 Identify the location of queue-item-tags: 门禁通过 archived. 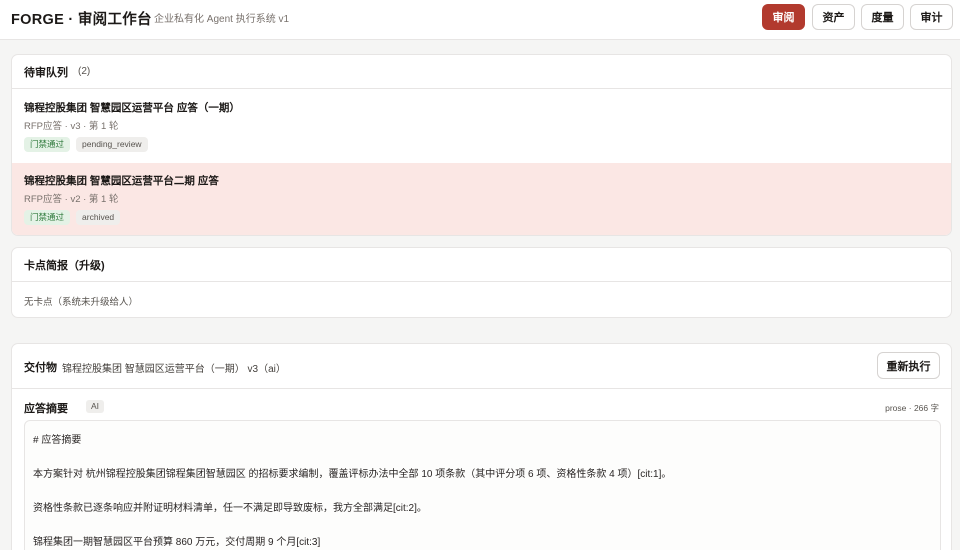
(72, 217).